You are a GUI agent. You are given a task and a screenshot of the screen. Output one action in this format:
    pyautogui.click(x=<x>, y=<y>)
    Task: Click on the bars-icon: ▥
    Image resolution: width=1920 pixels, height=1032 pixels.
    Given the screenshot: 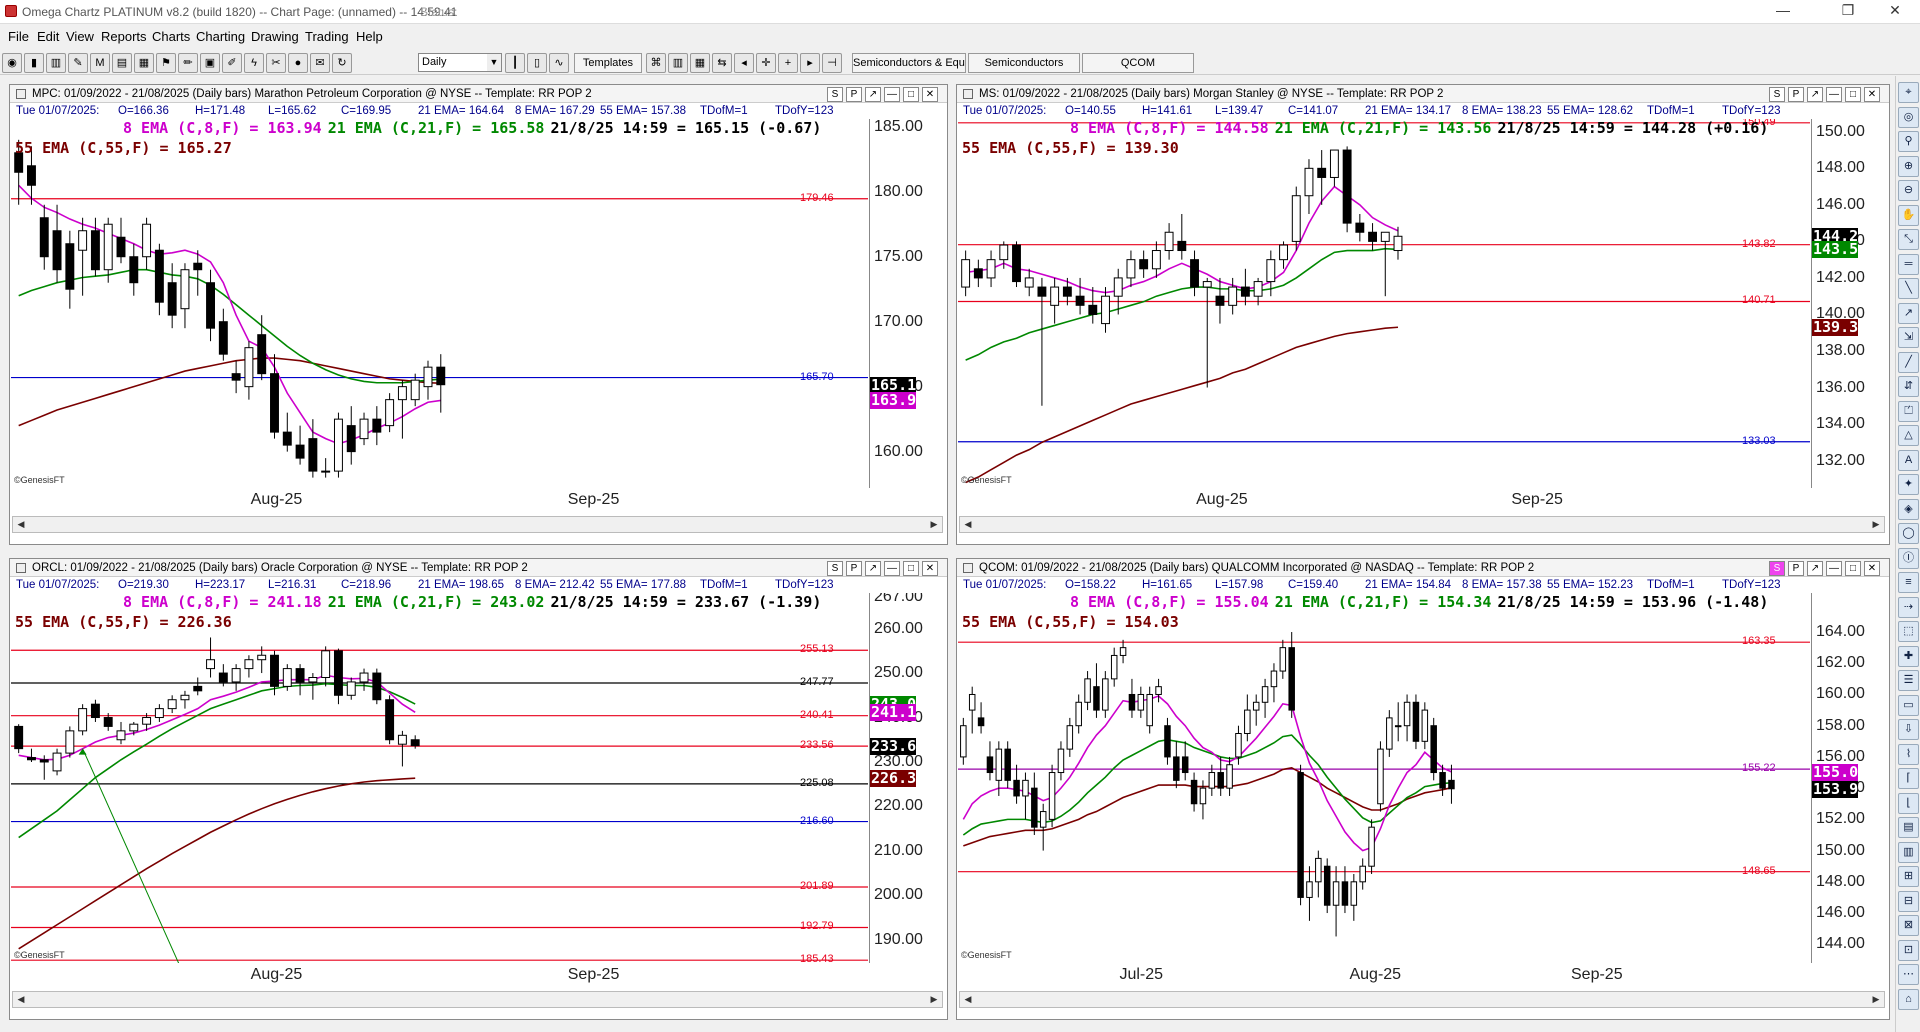 What is the action you would take?
    pyautogui.click(x=56, y=63)
    